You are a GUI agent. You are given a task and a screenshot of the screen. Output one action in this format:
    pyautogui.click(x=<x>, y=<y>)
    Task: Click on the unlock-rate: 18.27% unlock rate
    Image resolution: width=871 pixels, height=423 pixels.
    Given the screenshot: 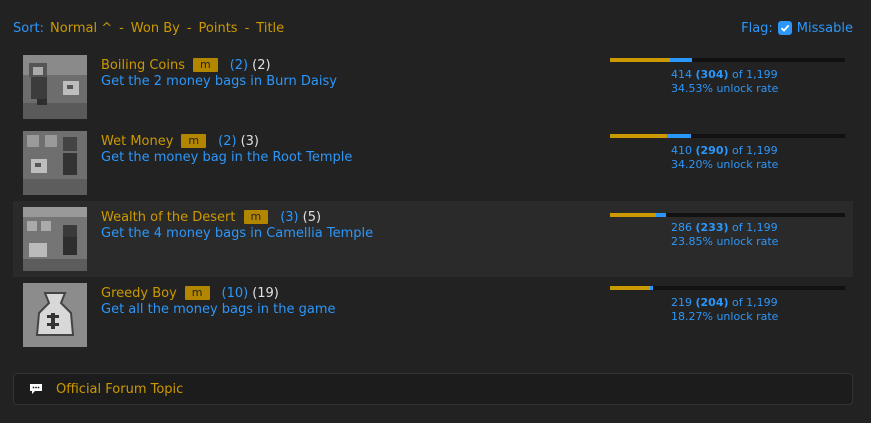 What is the action you would take?
    pyautogui.click(x=725, y=316)
    